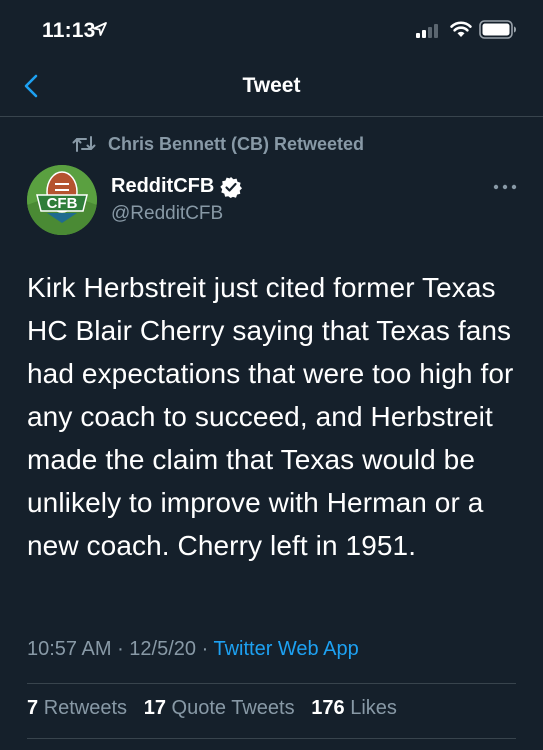  I want to click on retweet-label: Chris Bennett (CB) Retweeted, so click(236, 143).